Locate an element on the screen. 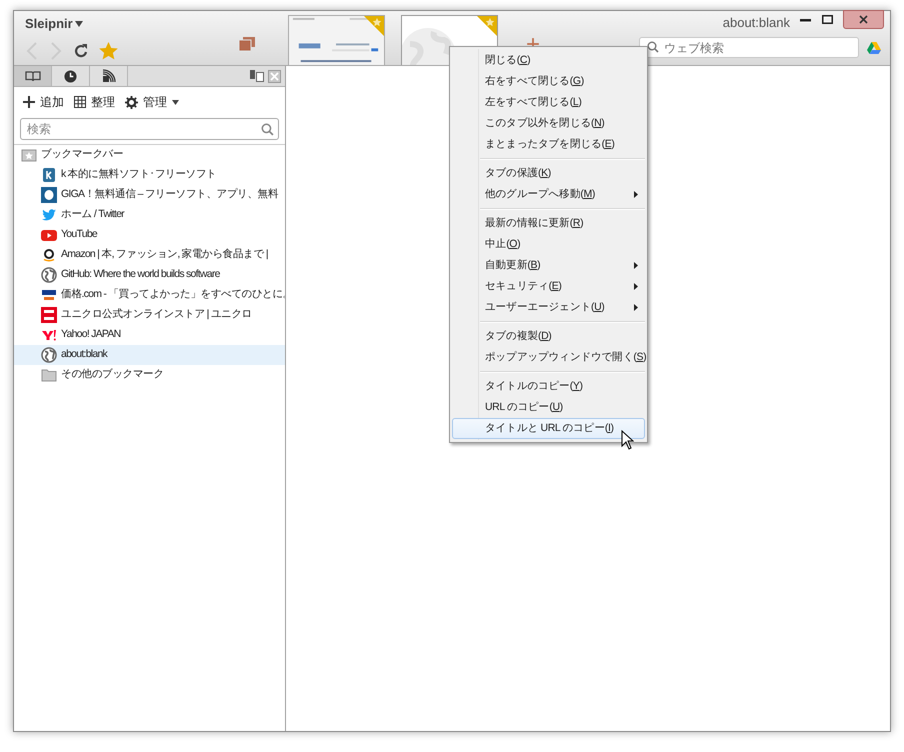 This screenshot has width=904, height=752. menu-item: タイトルのコピー(Y) is located at coordinates (548, 386).